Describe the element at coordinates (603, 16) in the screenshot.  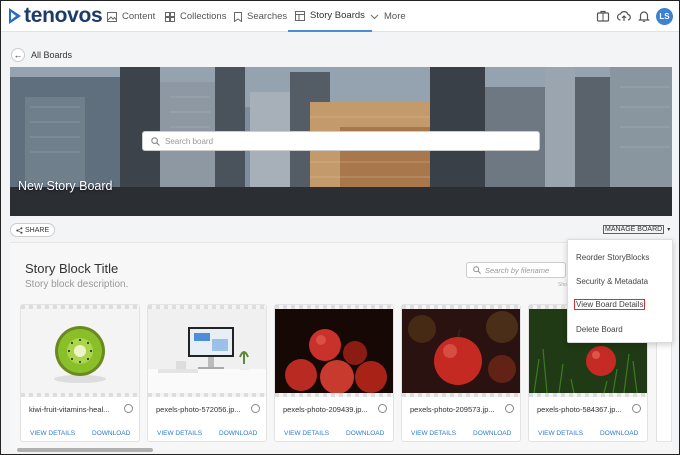
I see `briefcase-icon` at that location.